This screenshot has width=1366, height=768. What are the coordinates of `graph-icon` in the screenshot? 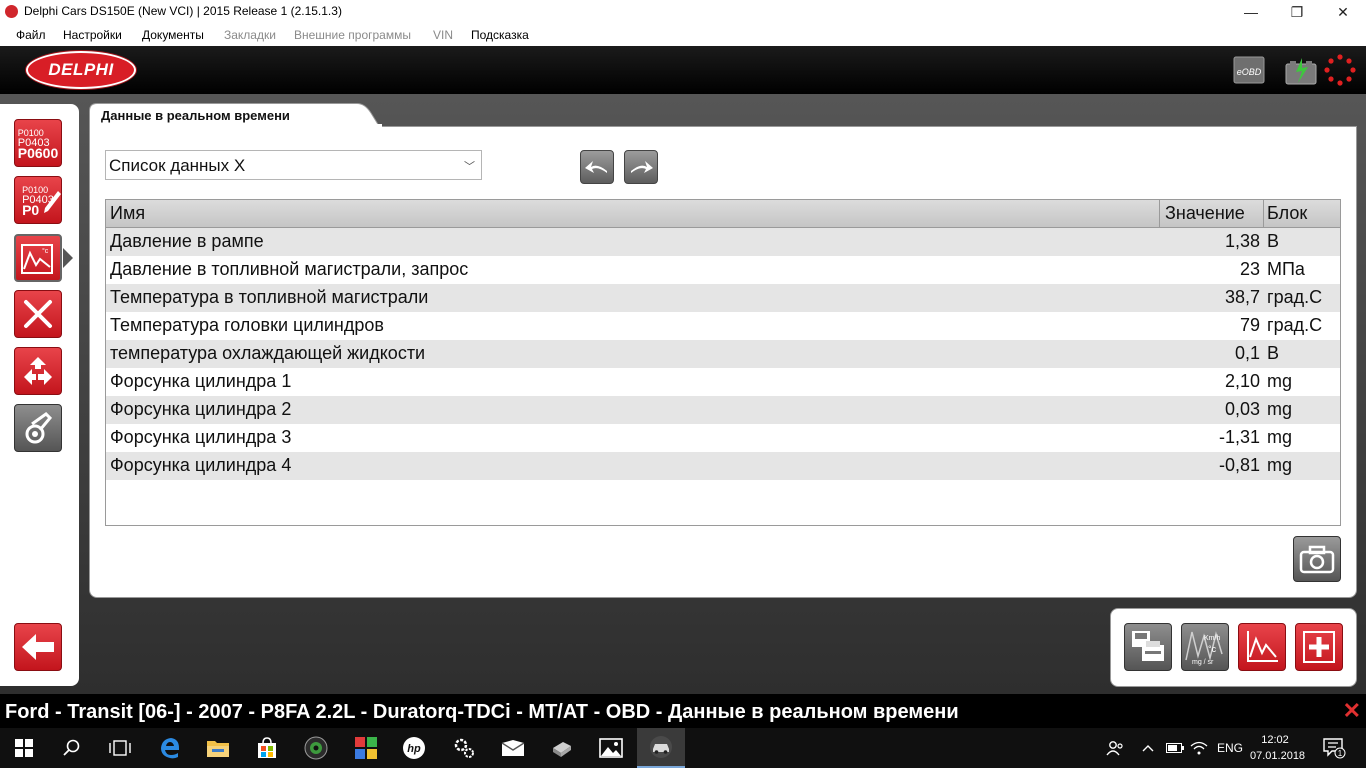 It's located at (1262, 646).